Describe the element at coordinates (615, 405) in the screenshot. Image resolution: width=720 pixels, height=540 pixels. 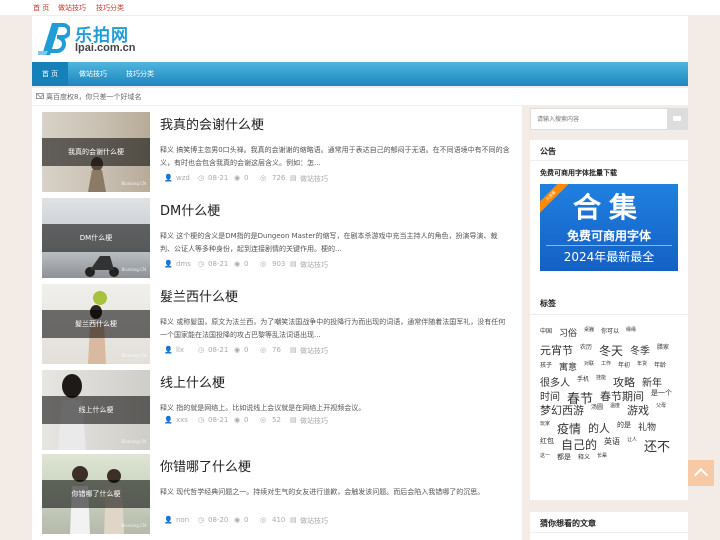
I see `tag-link: 温度` at that location.